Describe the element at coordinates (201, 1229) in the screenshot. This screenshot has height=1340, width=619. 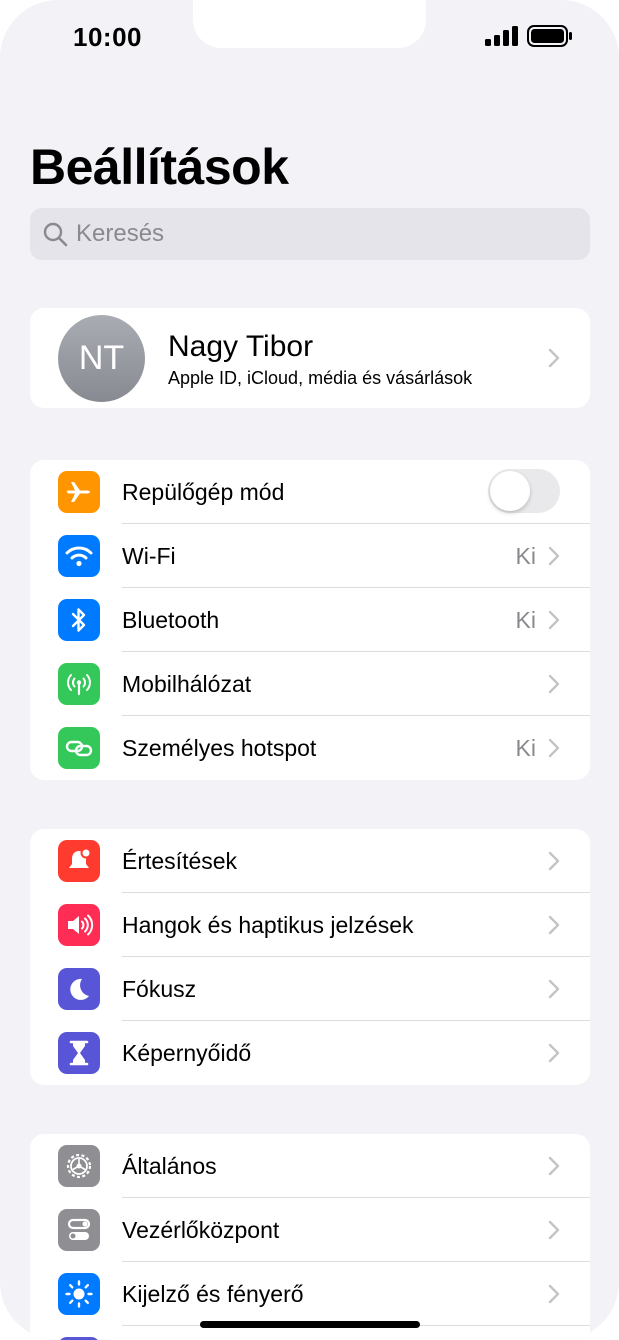
I see `control-center-label: Vezérlőközpont` at that location.